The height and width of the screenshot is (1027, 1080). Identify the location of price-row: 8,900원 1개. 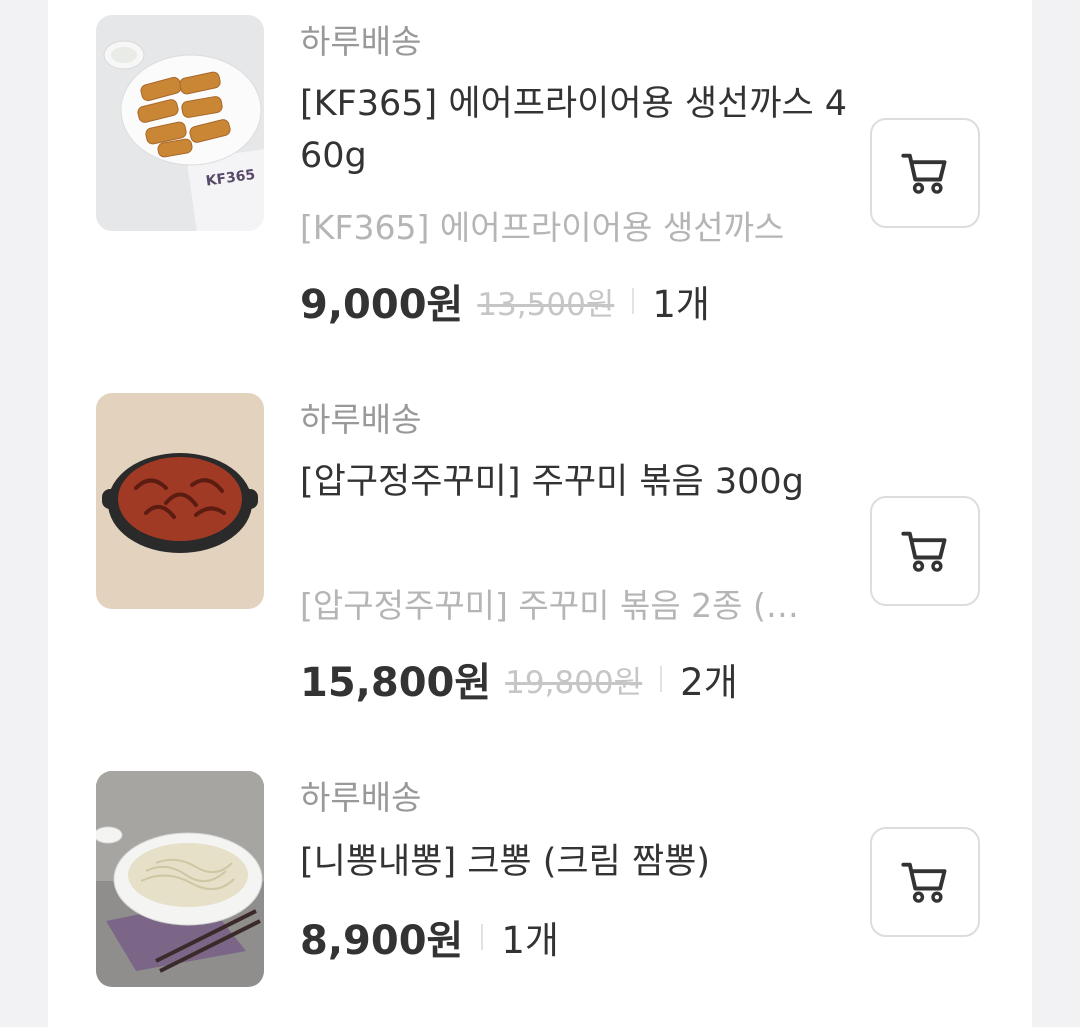
(429, 937).